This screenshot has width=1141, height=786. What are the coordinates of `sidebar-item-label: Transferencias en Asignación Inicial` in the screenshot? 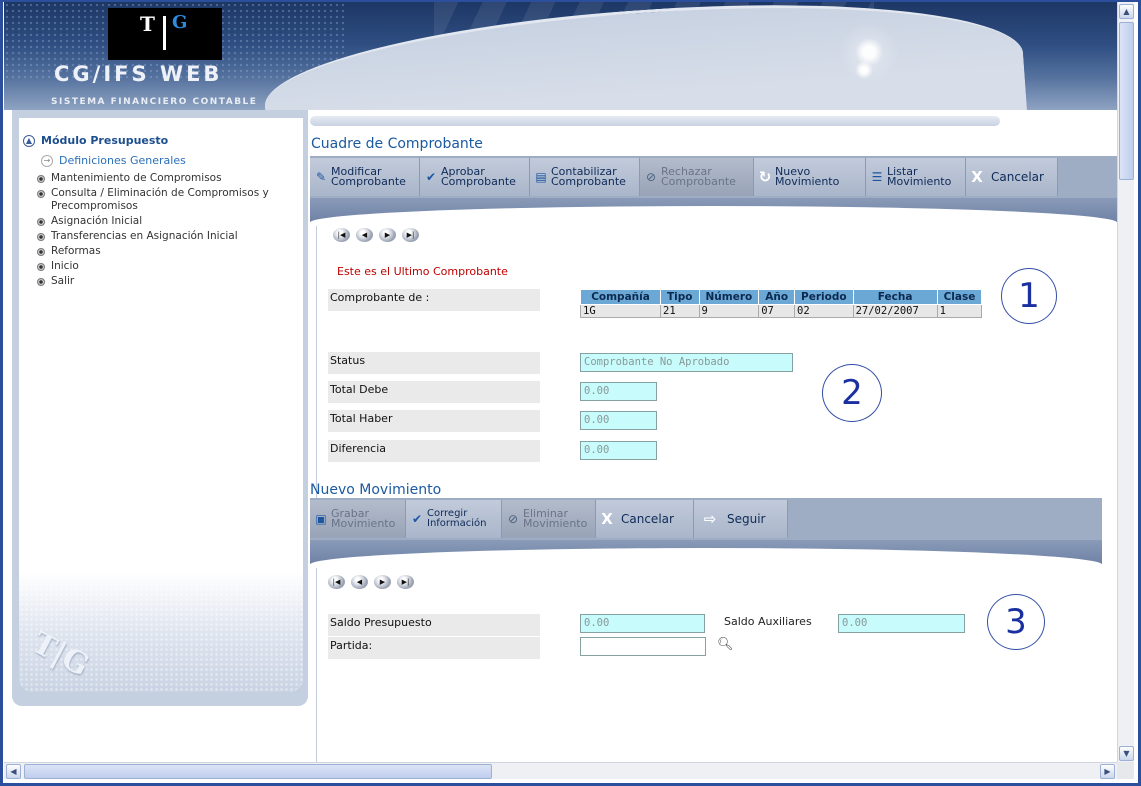 It's located at (144, 236).